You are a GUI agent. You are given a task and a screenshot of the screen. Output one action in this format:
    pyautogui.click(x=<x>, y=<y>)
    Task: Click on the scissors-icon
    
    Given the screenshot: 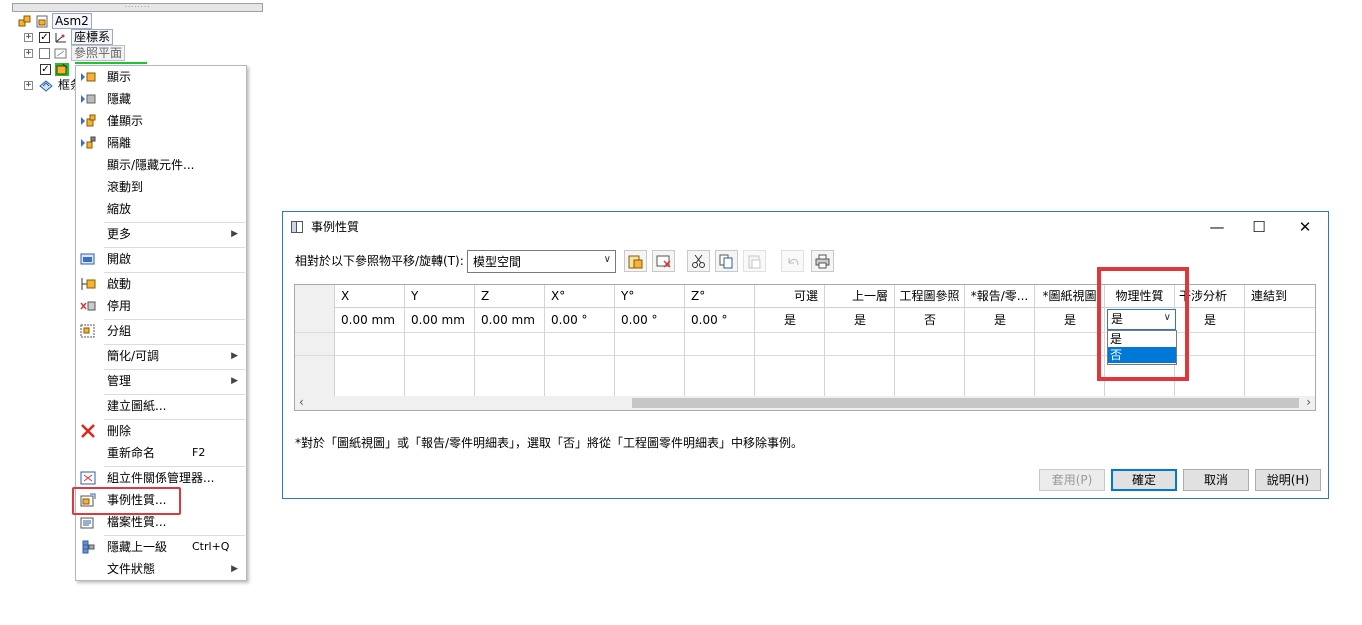 What is the action you would take?
    pyautogui.click(x=698, y=261)
    